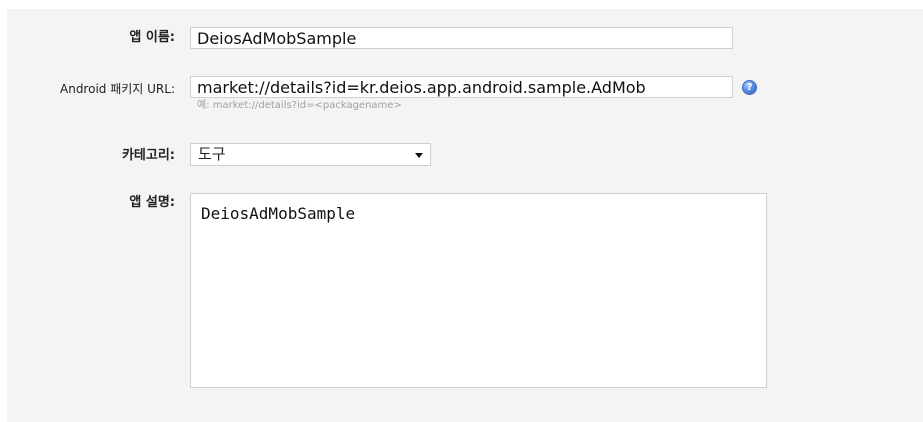  Describe the element at coordinates (152, 37) in the screenshot. I see `app-name-label: 앱 이름:` at that location.